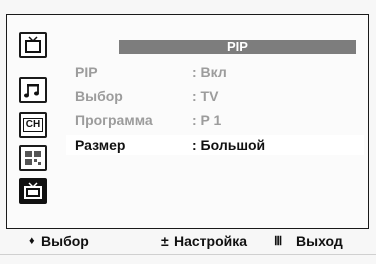  Describe the element at coordinates (205, 96) in the screenshot. I see `menu-row-value: : TV` at that location.